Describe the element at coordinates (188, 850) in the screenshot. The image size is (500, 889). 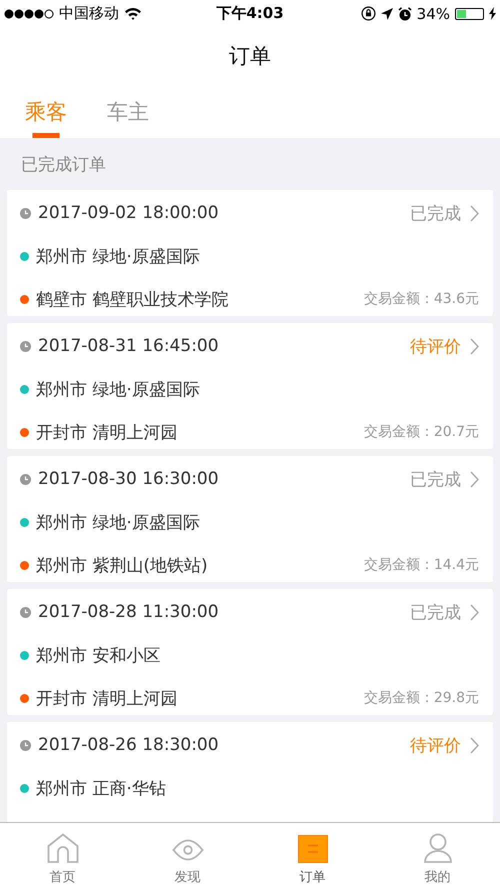
I see `eye-icon` at that location.